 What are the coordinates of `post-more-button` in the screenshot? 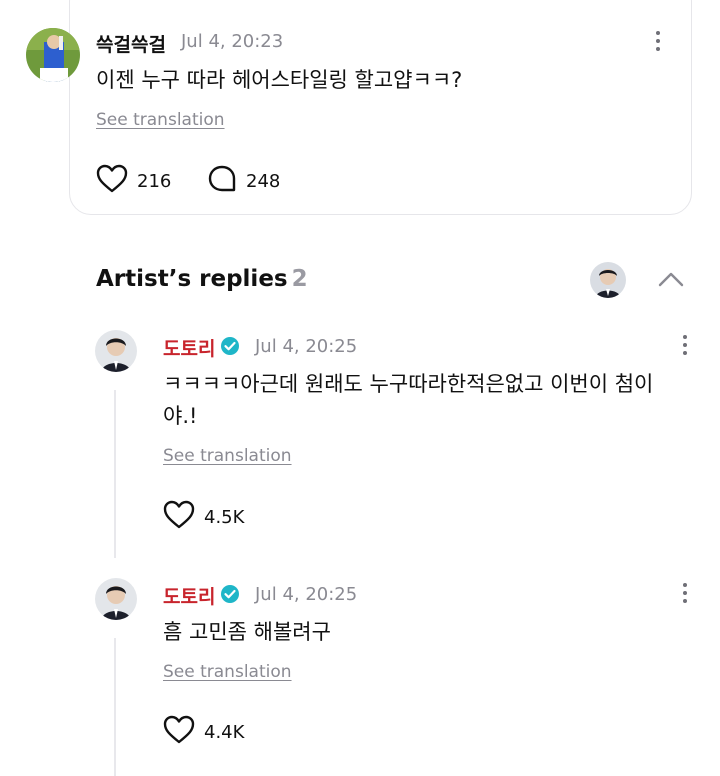 It's located at (658, 41).